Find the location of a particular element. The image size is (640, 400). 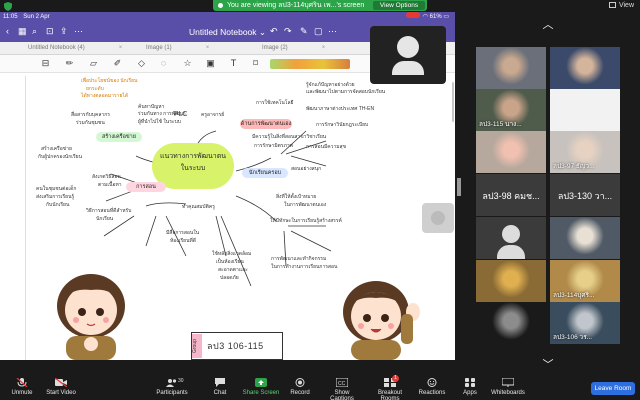

drag-handle is located at coordinates (438, 218).